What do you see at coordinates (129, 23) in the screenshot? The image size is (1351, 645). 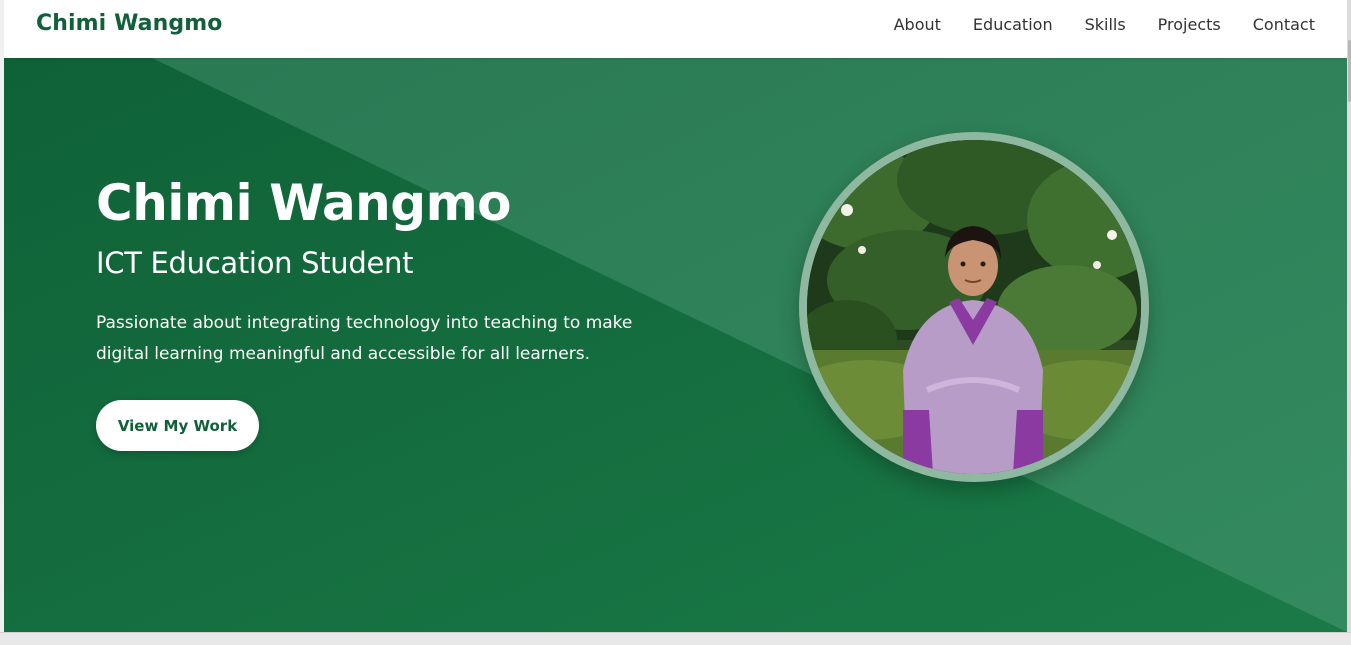 I see `brand-logo: Chimi Wangmo` at bounding box center [129, 23].